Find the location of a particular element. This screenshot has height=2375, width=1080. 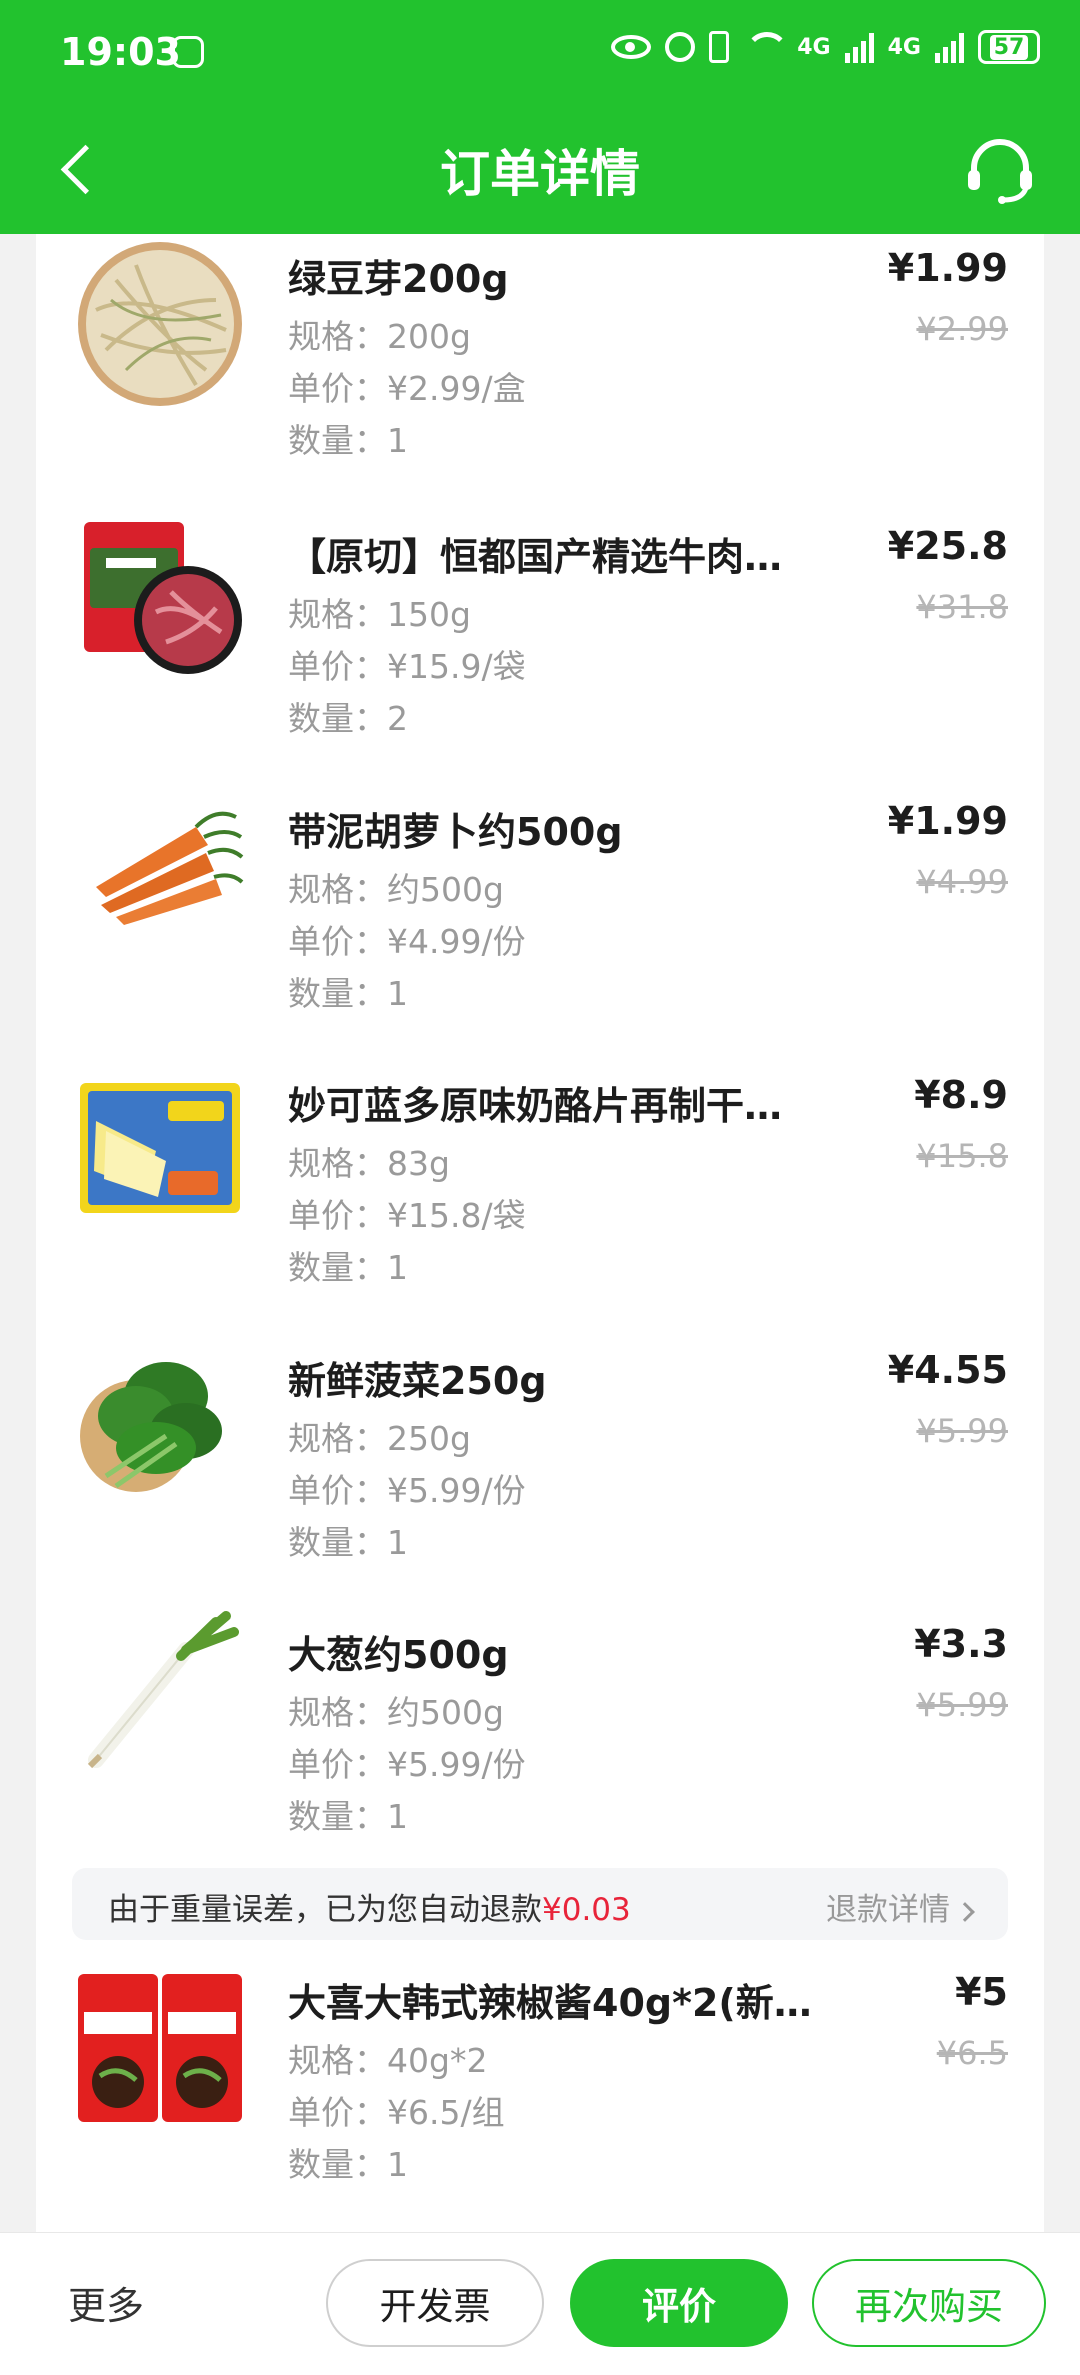

carrots-image is located at coordinates (160, 871).